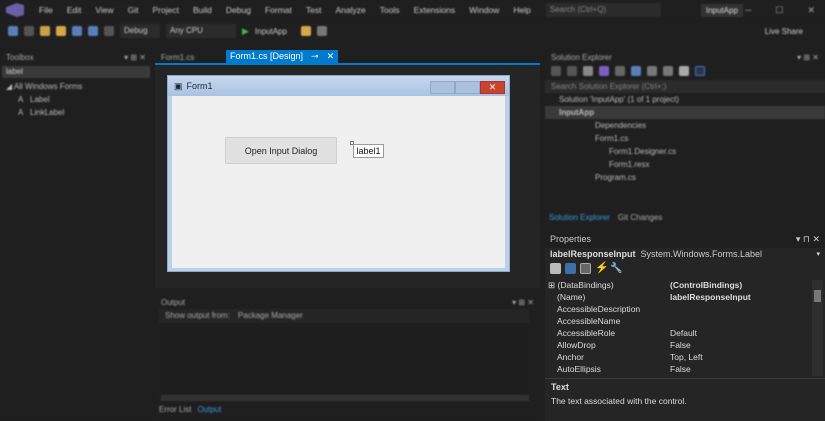 The image size is (825, 421). I want to click on property-row: (Name) labelResponseInput, so click(677, 297).